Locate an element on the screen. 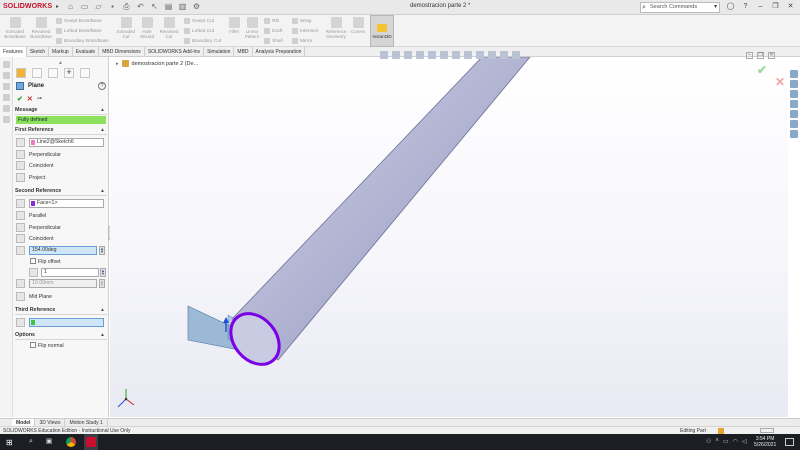 The height and width of the screenshot is (450, 800). instances-input: 1 is located at coordinates (70, 272).